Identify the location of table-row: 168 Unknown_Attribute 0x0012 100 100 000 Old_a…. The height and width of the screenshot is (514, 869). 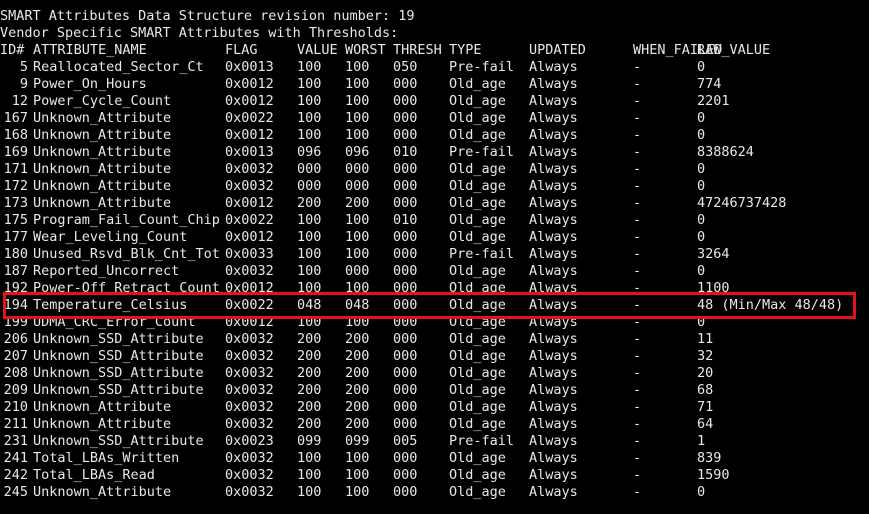
(434, 135).